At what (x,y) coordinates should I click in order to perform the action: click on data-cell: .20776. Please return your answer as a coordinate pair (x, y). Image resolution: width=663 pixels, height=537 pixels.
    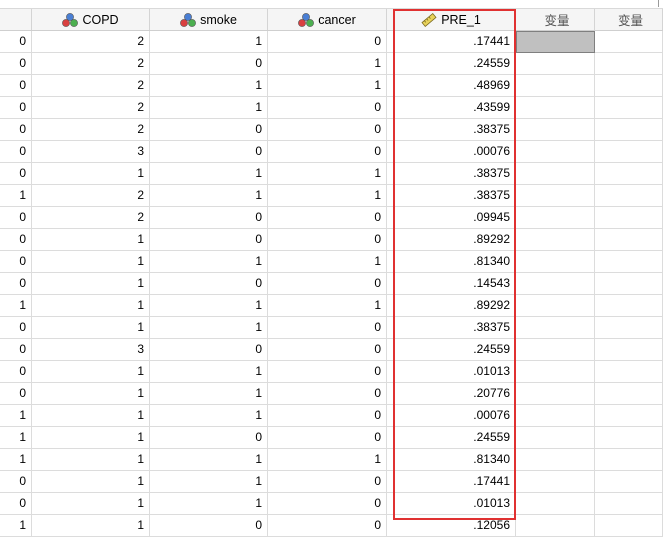
    Looking at the image, I should click on (451, 394).